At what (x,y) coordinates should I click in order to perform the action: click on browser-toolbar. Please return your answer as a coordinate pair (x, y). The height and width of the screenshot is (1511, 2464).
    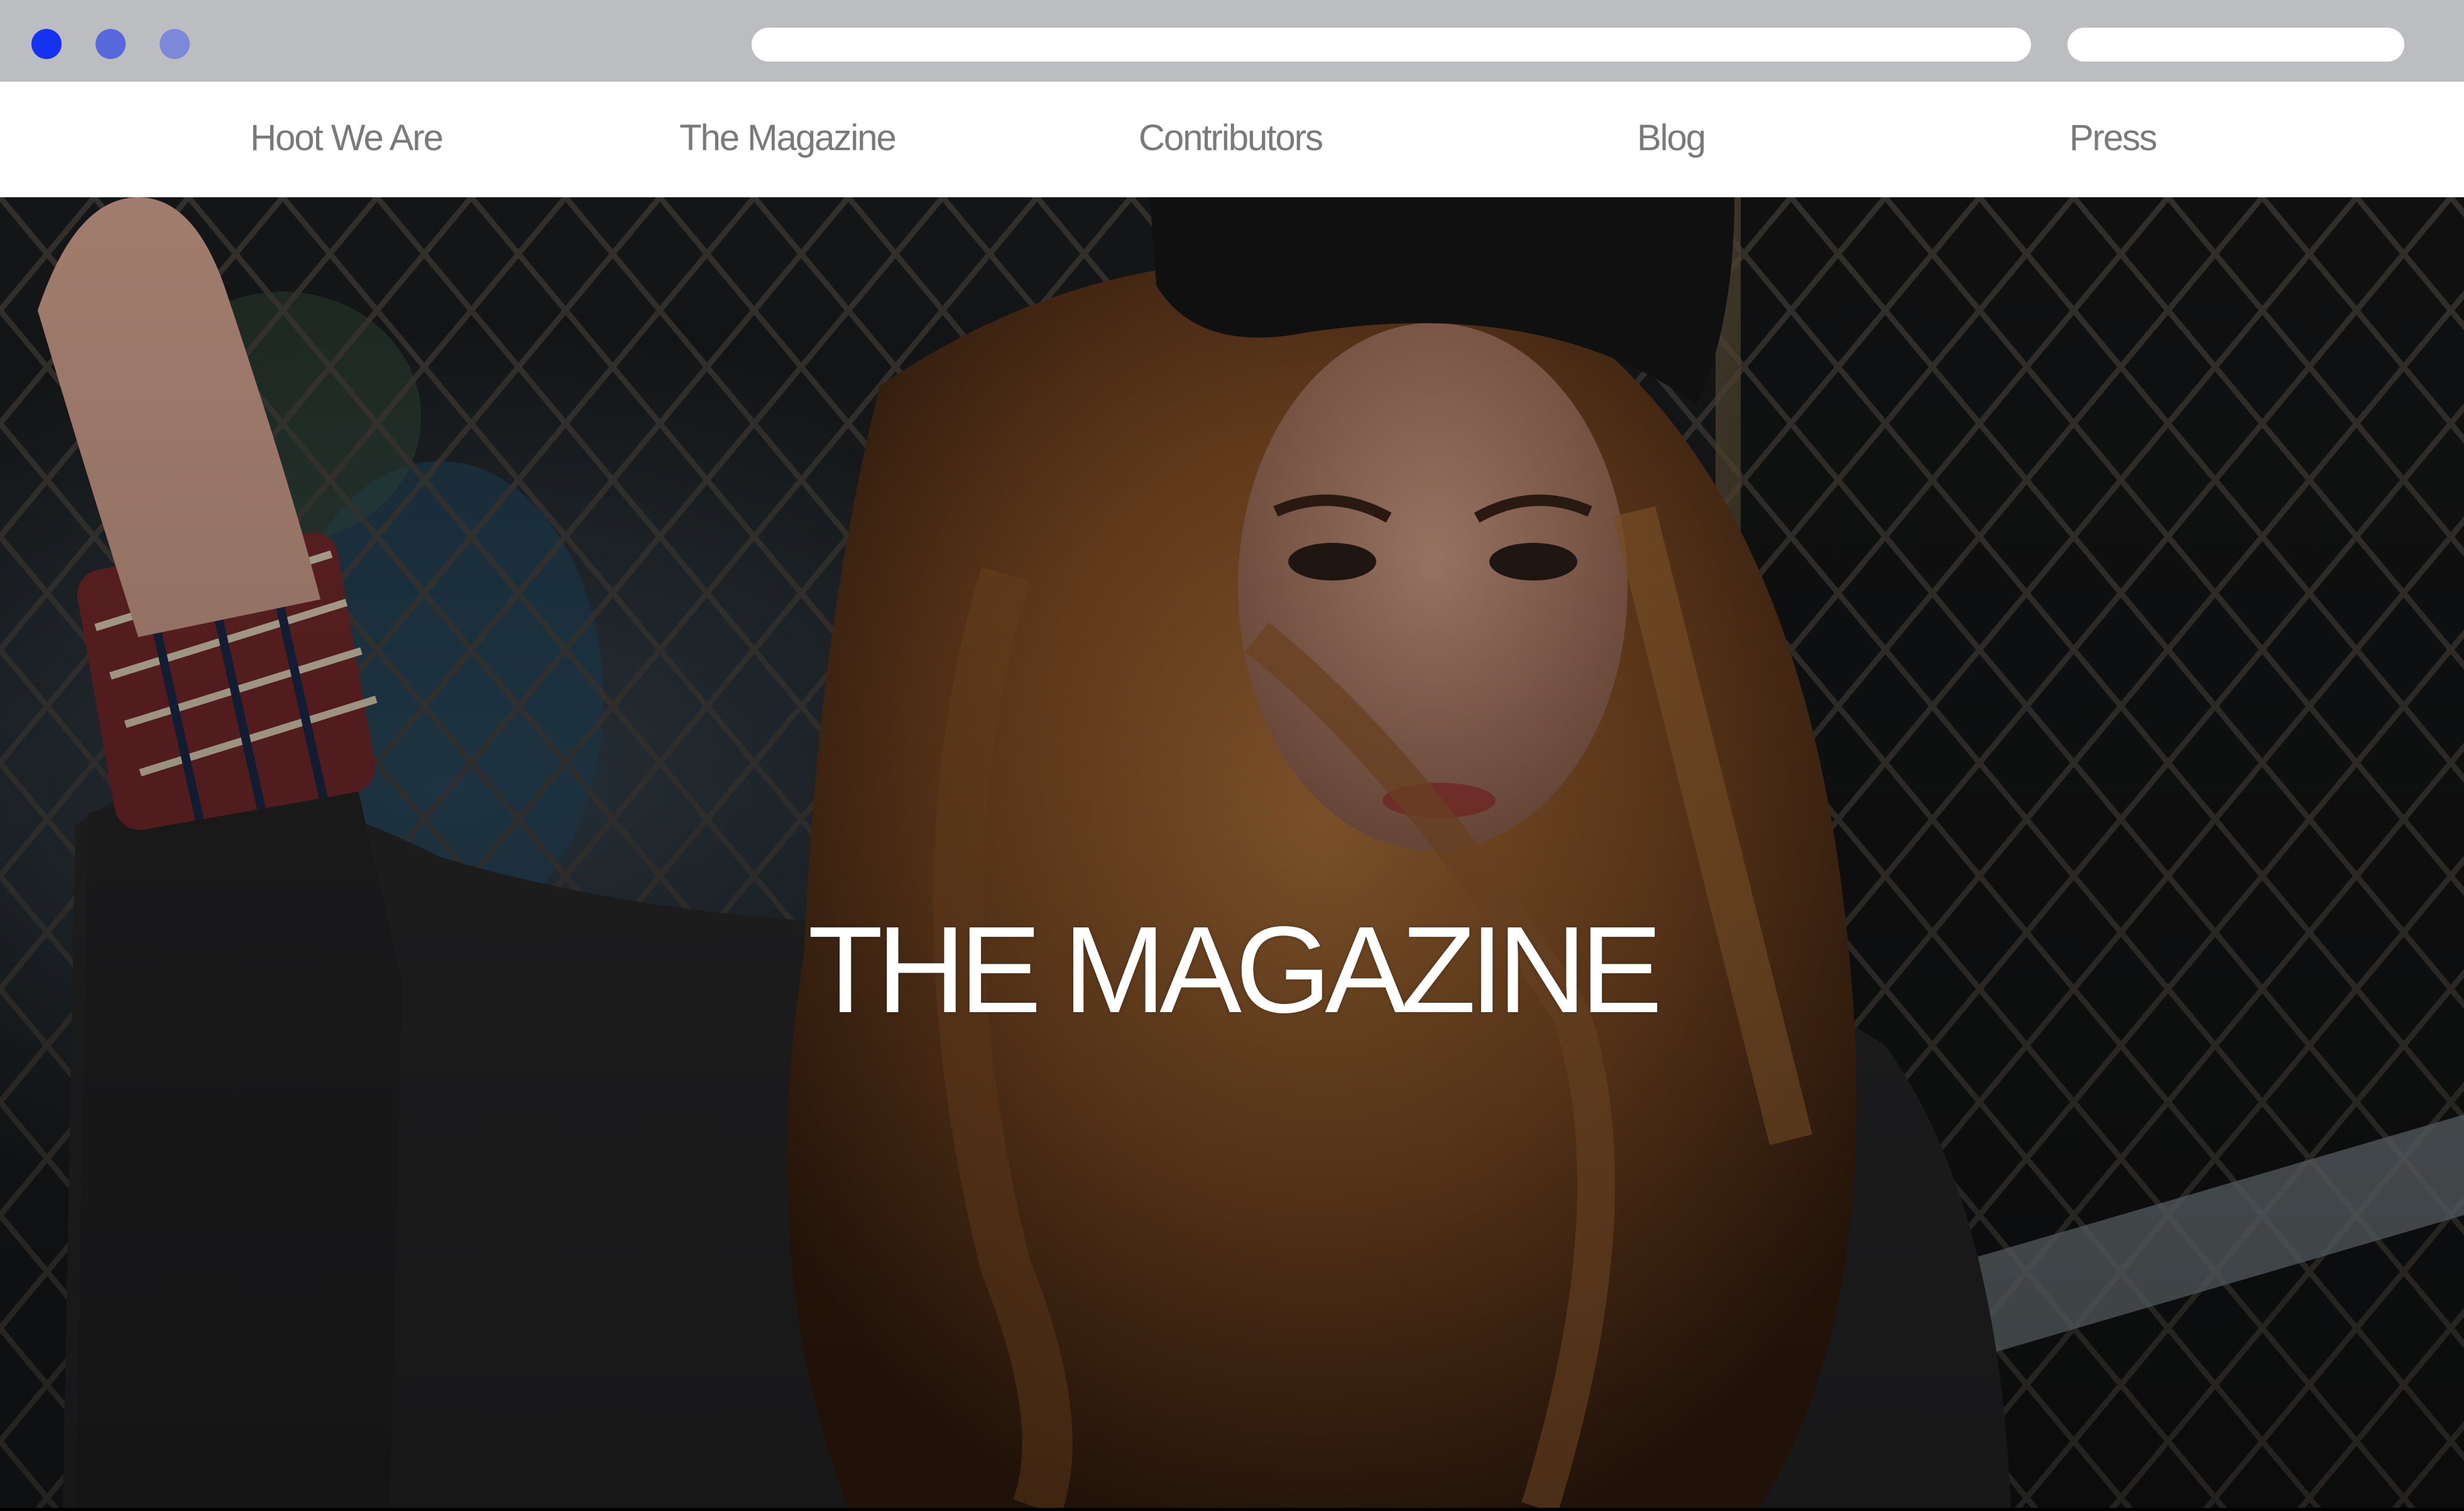
    Looking at the image, I should click on (1232, 41).